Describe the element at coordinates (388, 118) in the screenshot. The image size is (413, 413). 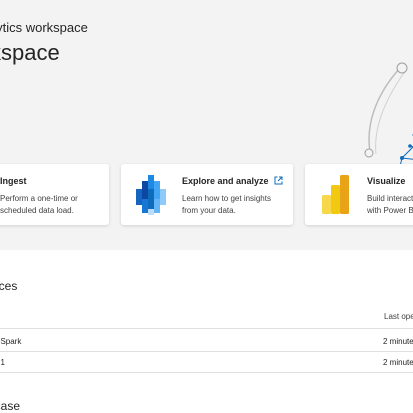
I see `network-illustration-icon` at that location.